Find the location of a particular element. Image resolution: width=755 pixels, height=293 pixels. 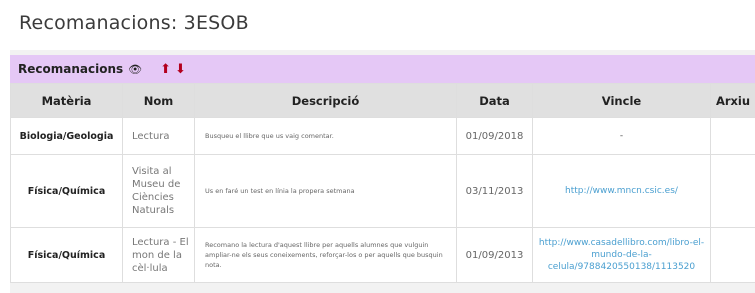

table-header-row: Matèria Nom Descripció Data Vincle Arxiu is located at coordinates (382, 100).